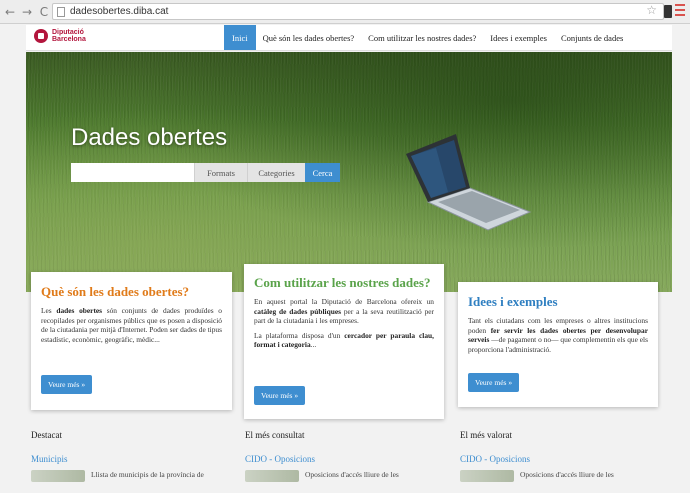 This screenshot has height=493, width=690. Describe the element at coordinates (44, 12) in the screenshot. I see `reload-icon: C` at that location.